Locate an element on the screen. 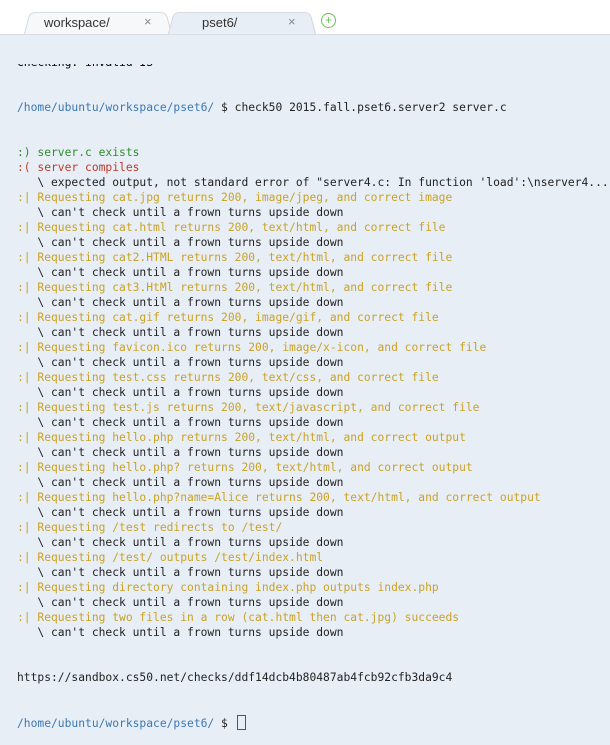 The width and height of the screenshot is (610, 745). check-result-ok: :) server.c exists is located at coordinates (78, 152).